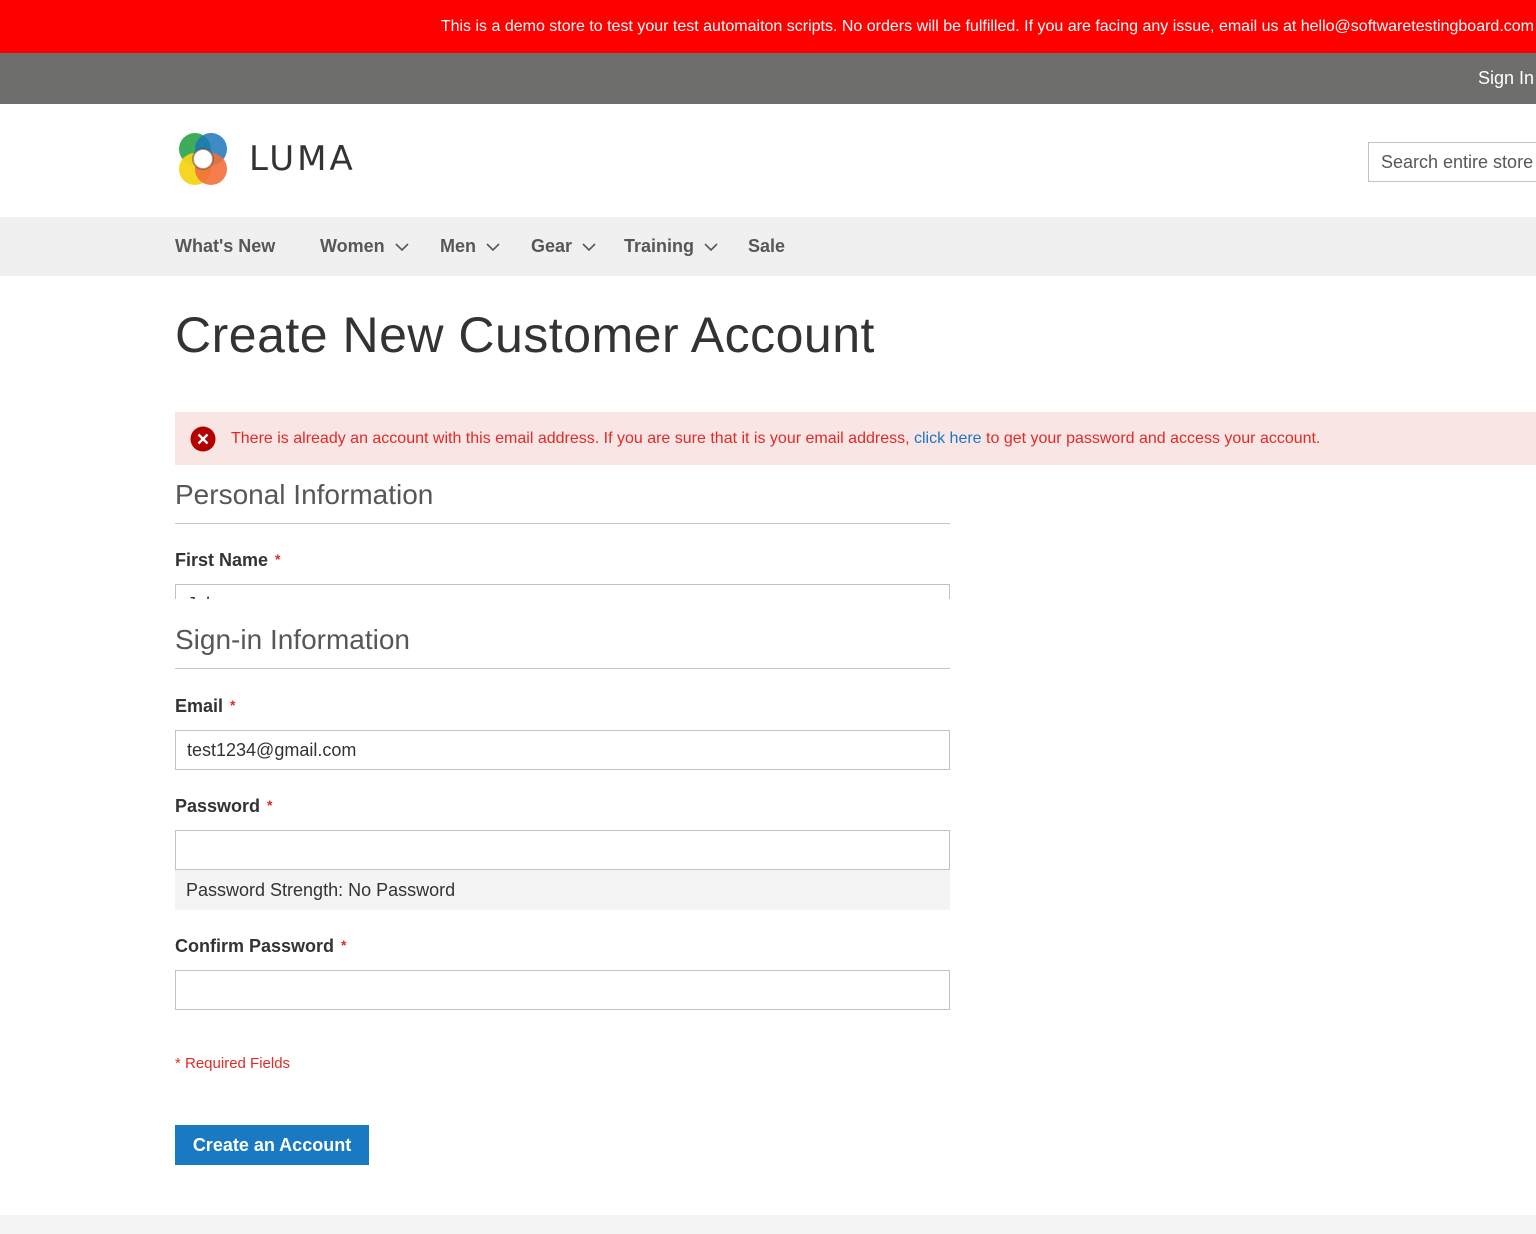 The width and height of the screenshot is (1536, 1234). I want to click on error-icon, so click(203, 438).